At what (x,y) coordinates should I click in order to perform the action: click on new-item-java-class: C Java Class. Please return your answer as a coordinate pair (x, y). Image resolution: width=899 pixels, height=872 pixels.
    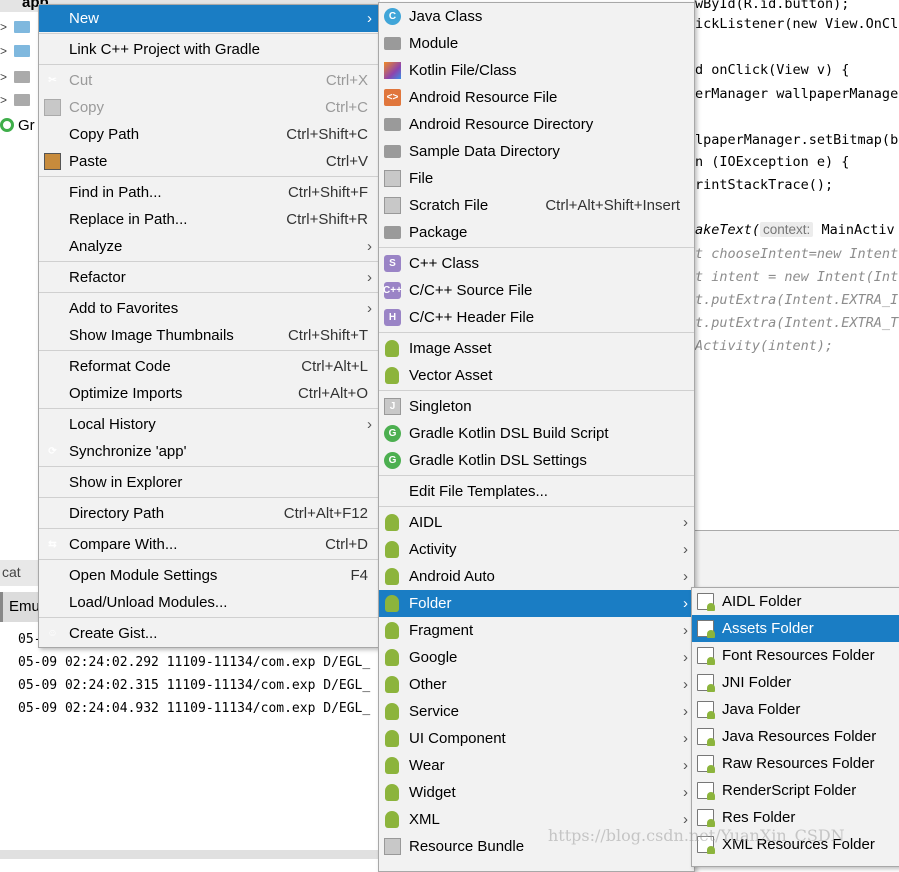
    Looking at the image, I should click on (536, 16).